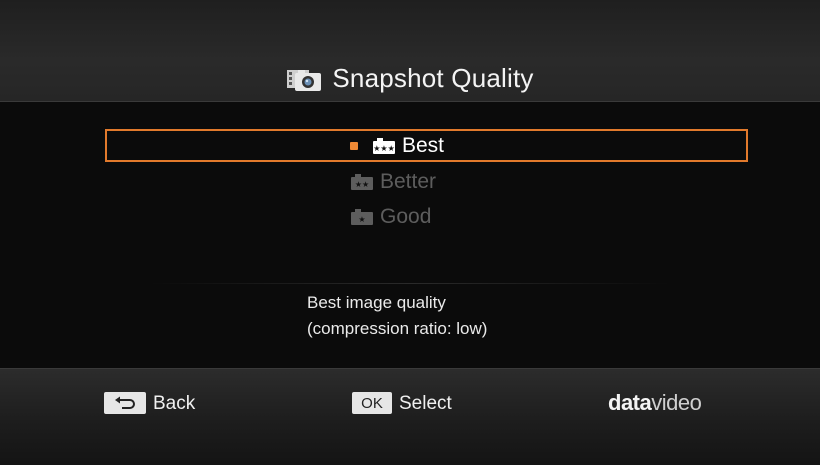 Image resolution: width=820 pixels, height=465 pixels. I want to click on datavideo-logo: datavideo, so click(655, 403).